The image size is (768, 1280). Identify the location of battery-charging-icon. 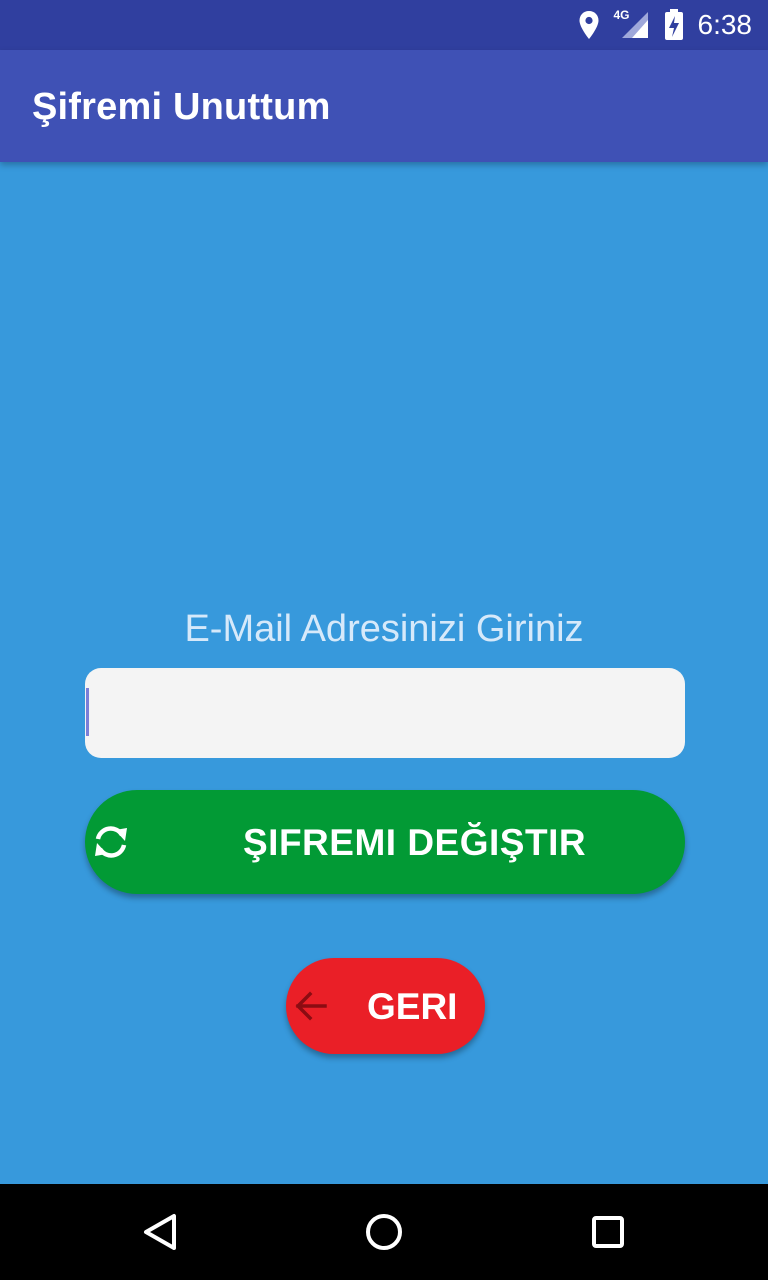
(673, 24).